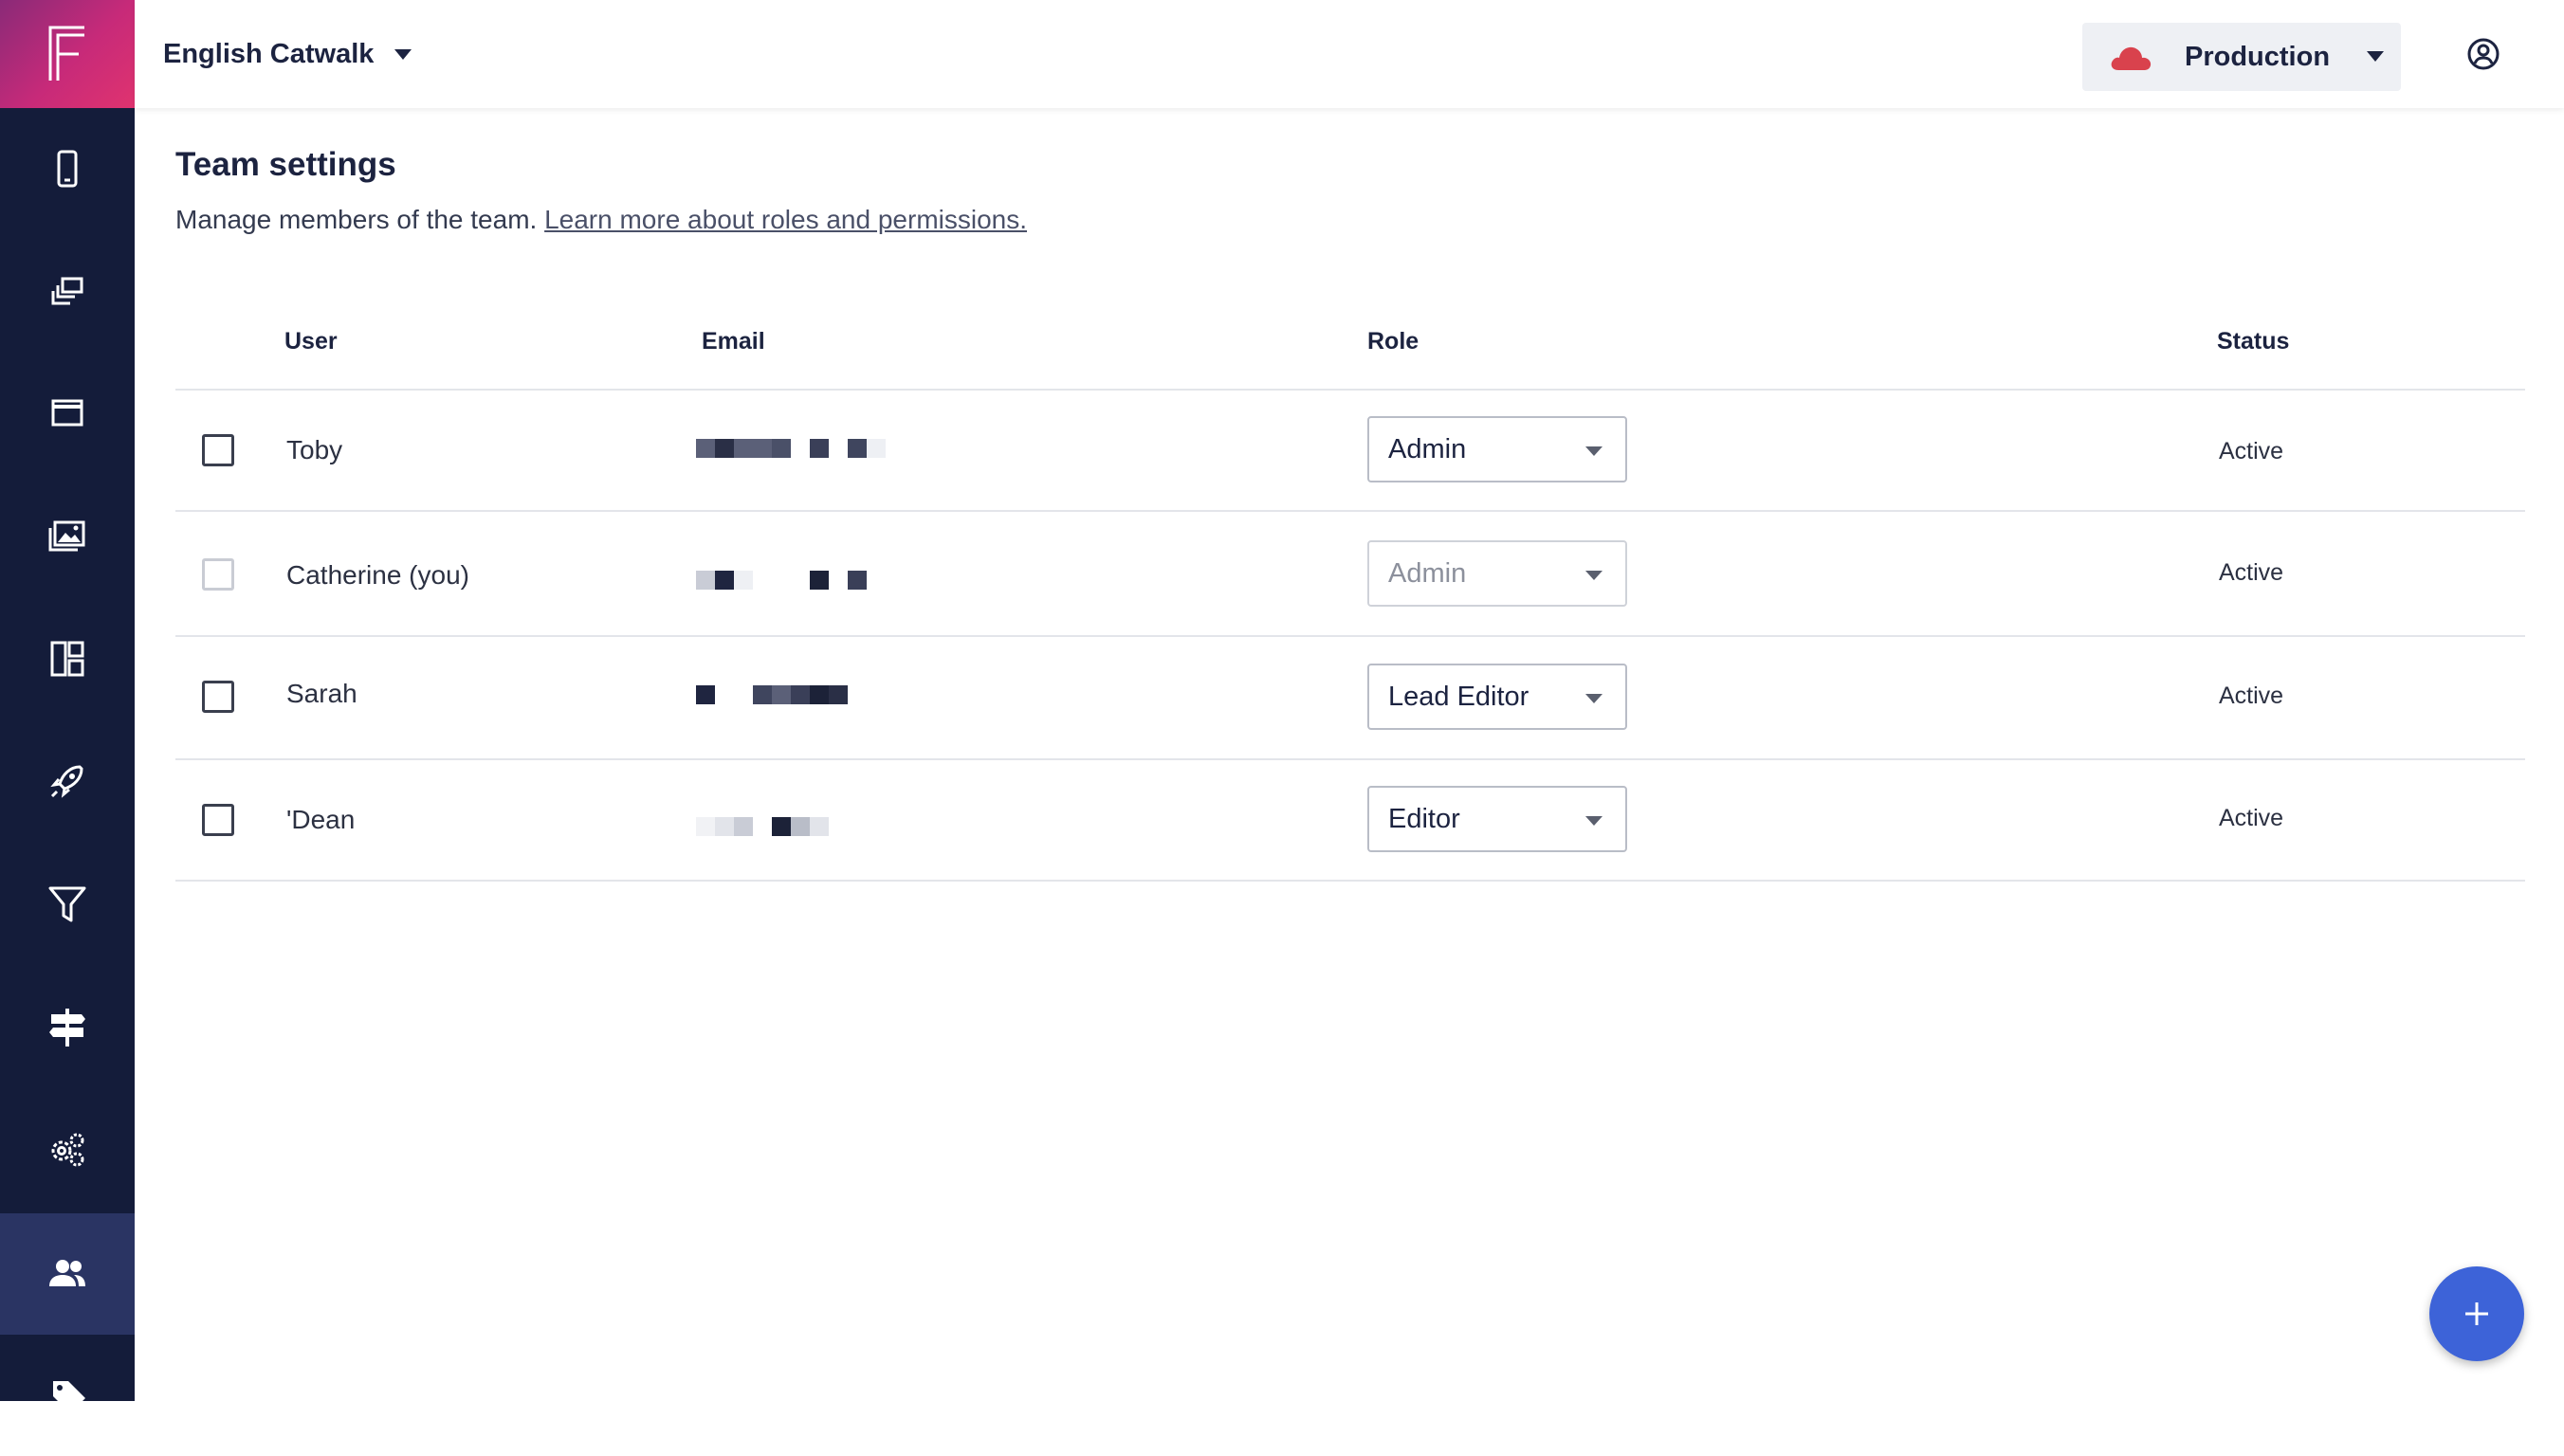 The image size is (2564, 1456). I want to click on role-dropdown: Editor, so click(1497, 819).